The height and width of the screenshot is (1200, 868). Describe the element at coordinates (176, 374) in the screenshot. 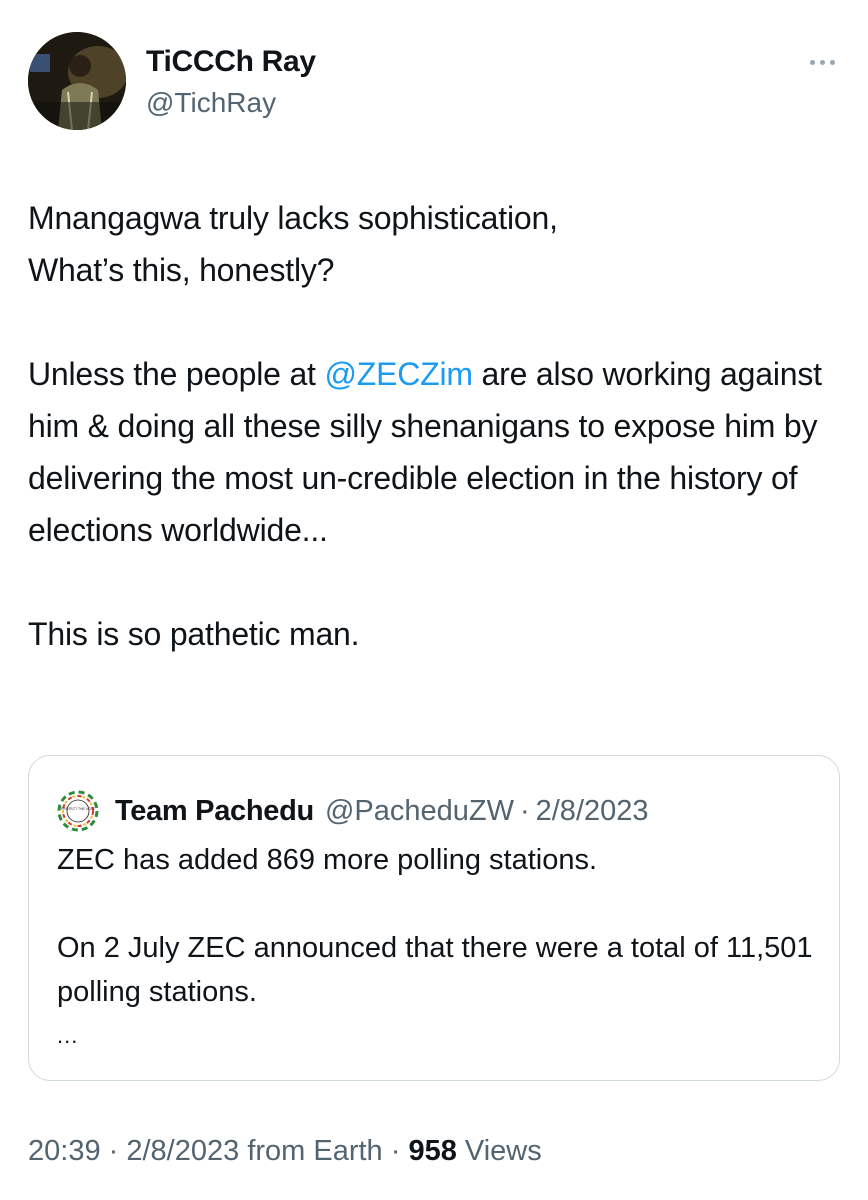

I see `tweet-text-segment: Unless the people at` at that location.